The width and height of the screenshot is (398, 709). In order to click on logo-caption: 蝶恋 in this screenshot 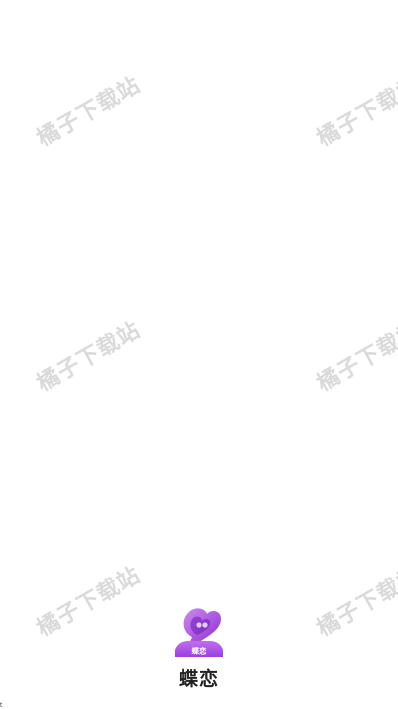, I will do `click(199, 651)`.